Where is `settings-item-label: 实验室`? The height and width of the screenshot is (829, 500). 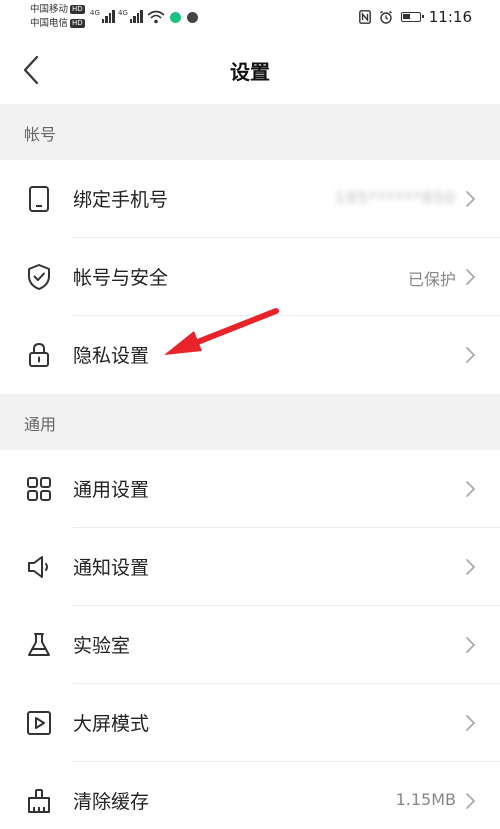
settings-item-label: 实验室 is located at coordinates (102, 646).